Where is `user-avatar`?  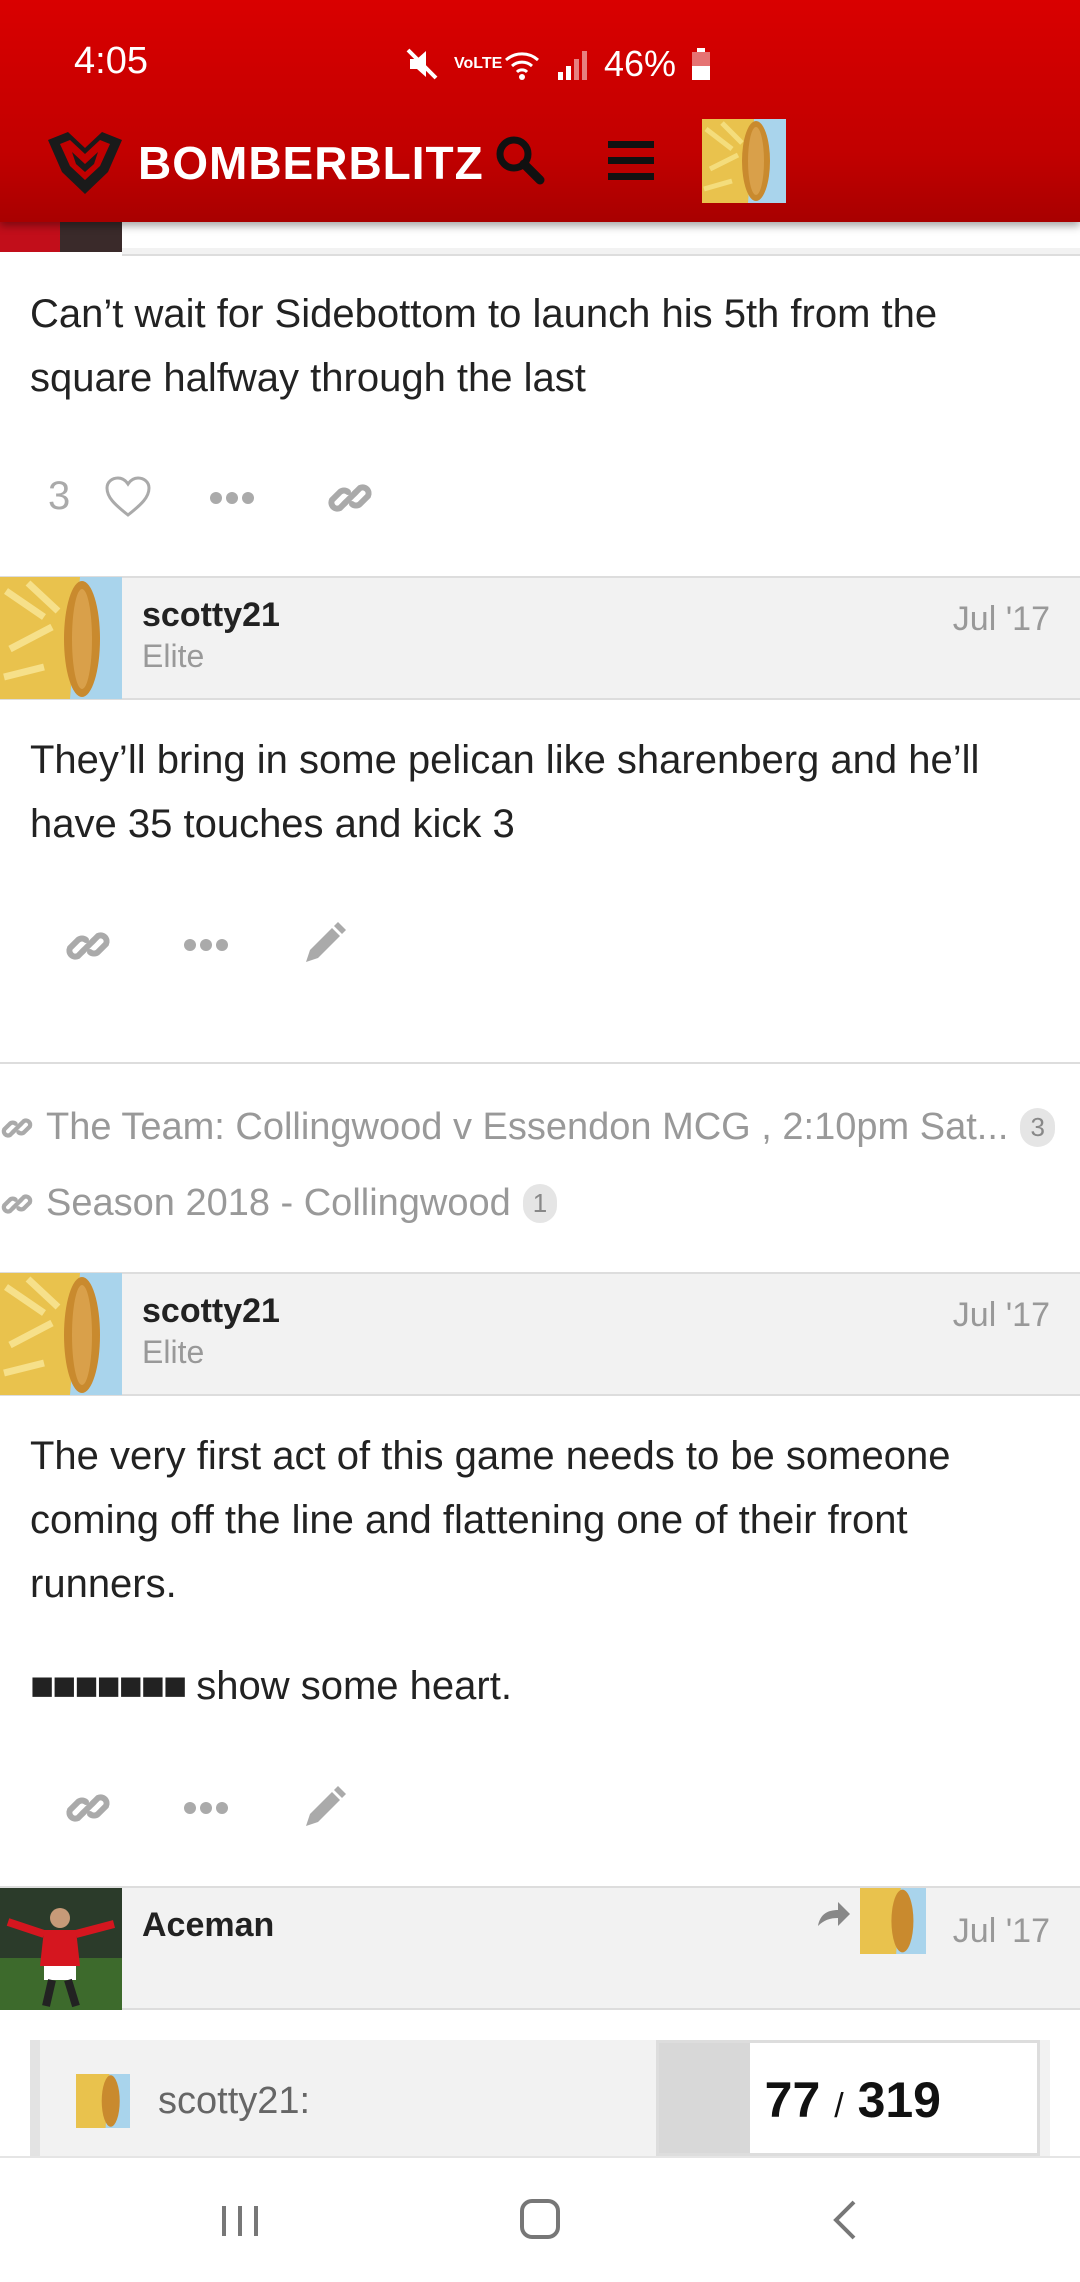 user-avatar is located at coordinates (744, 161).